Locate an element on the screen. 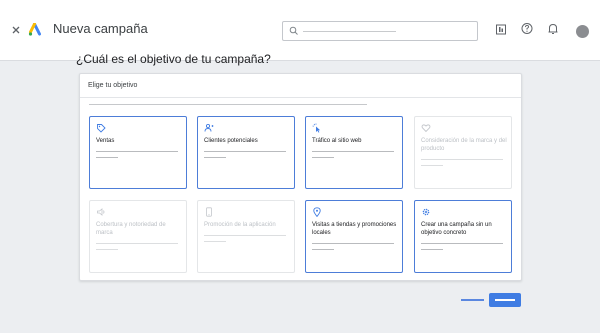 This screenshot has width=600, height=333. location-pin-icon is located at coordinates (317, 212).